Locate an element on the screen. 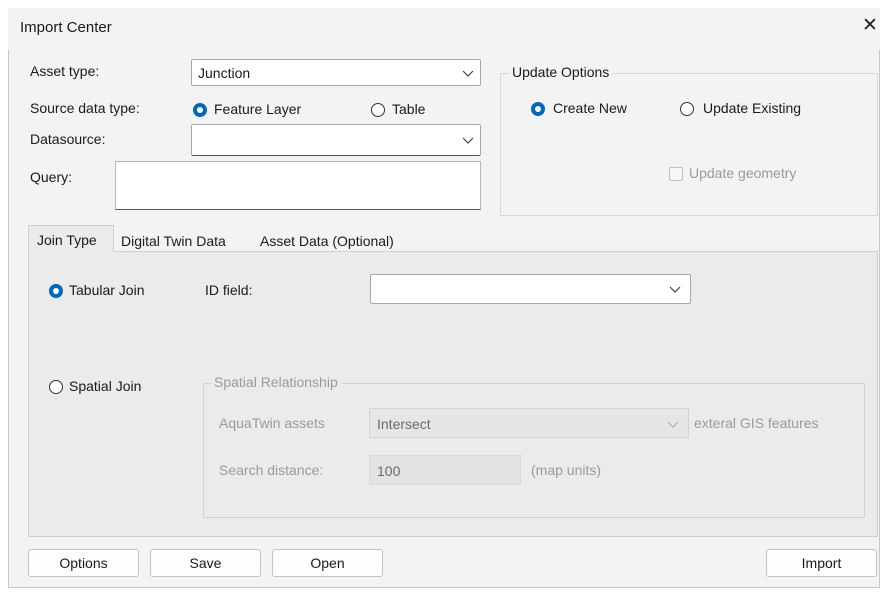 This screenshot has height=595, width=883. external-gis-features-label: exteral GIS features is located at coordinates (756, 423).